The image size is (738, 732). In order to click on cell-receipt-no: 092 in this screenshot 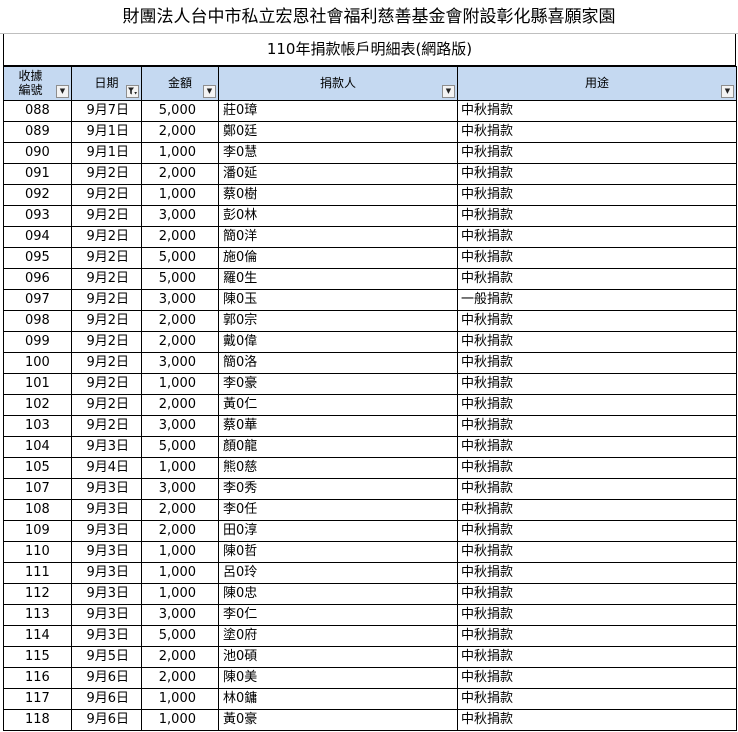, I will do `click(37, 195)`.